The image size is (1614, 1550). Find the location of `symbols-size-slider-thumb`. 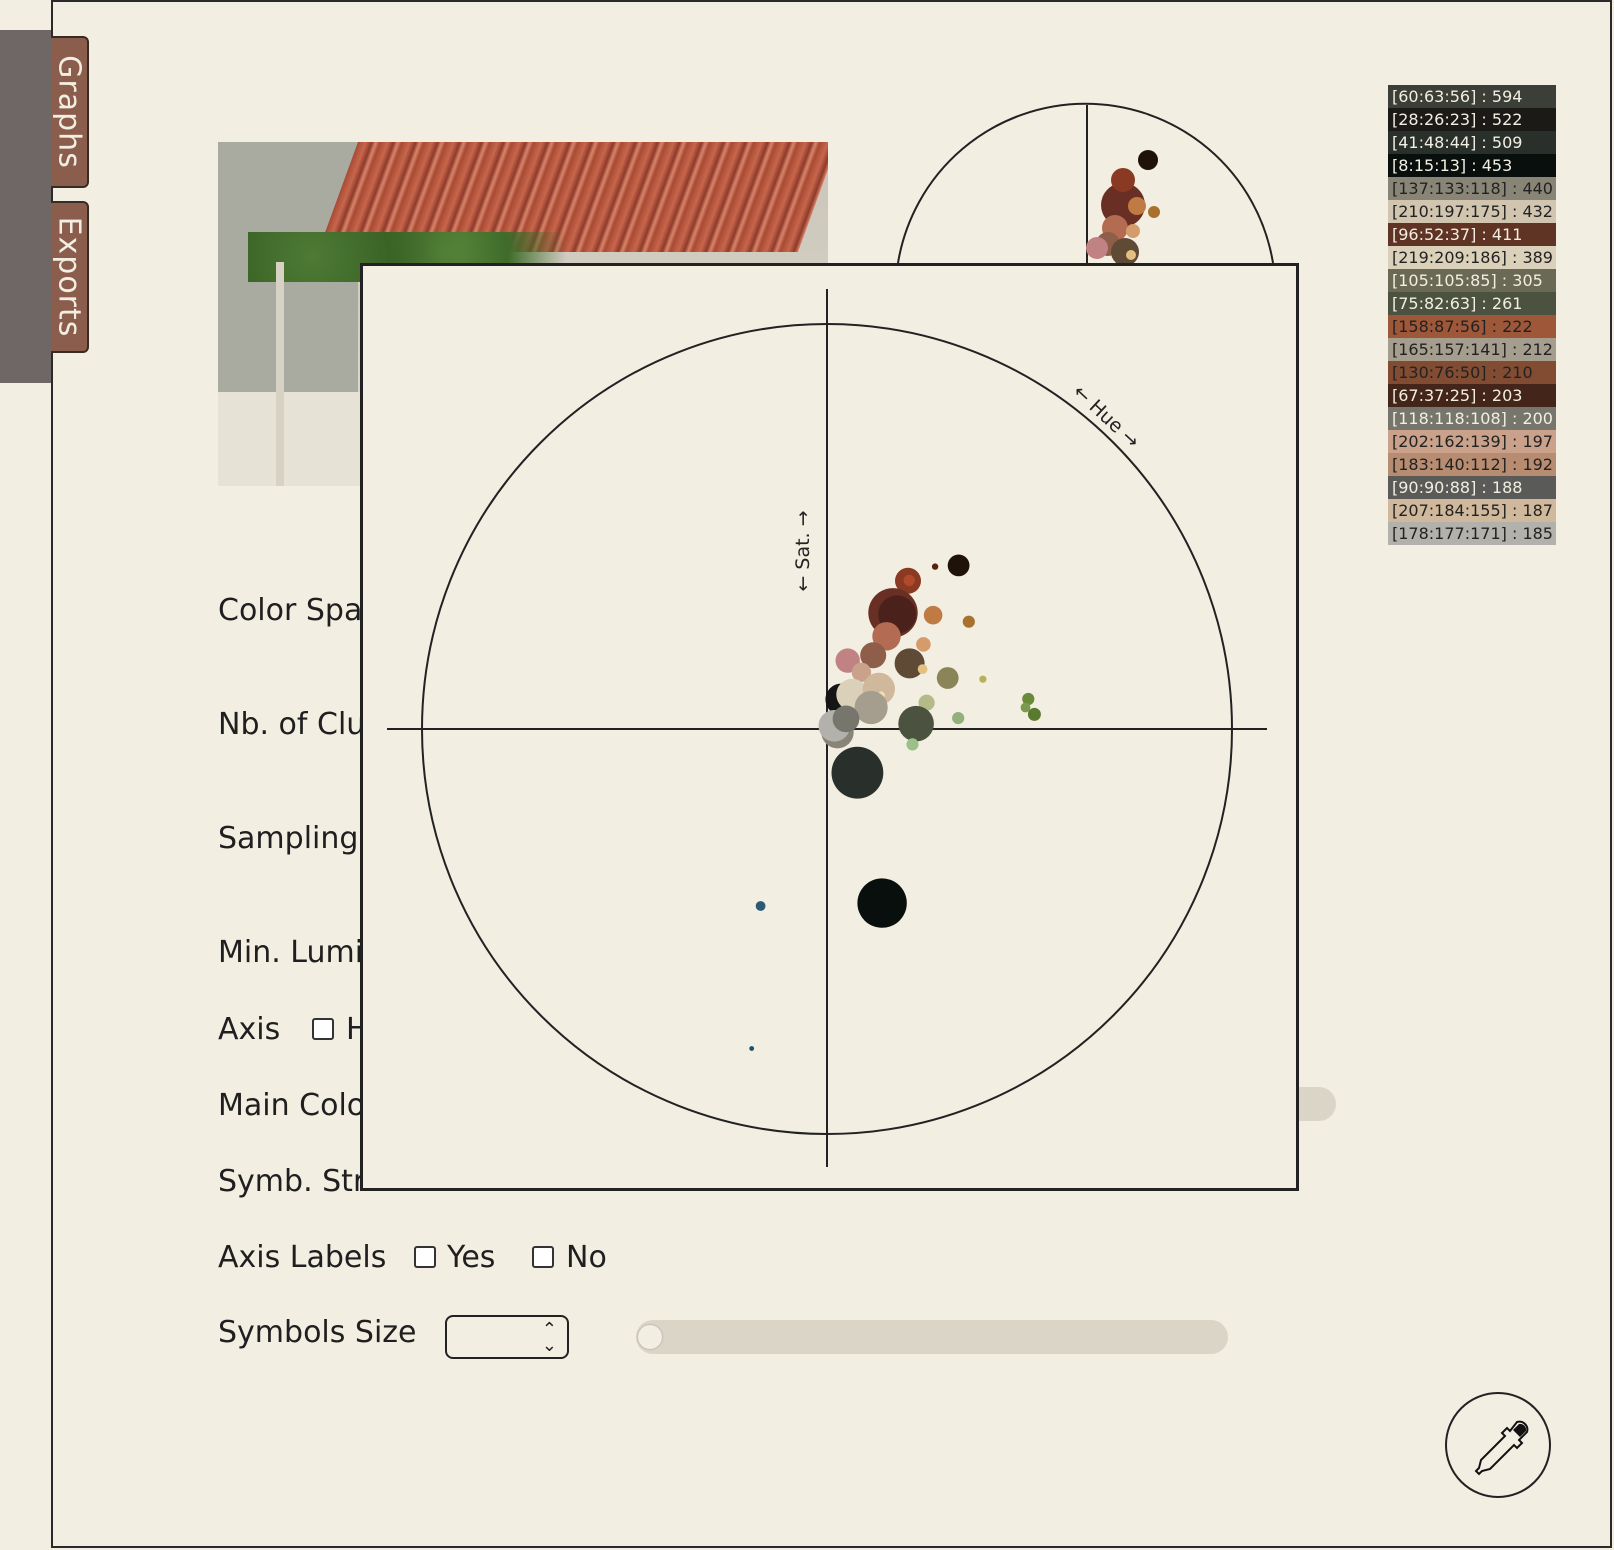

symbols-size-slider-thumb is located at coordinates (650, 1337).